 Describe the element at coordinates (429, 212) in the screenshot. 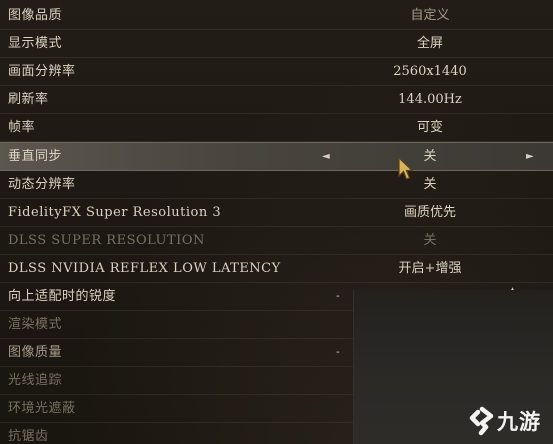

I see `setting-value: 画质优先` at that location.